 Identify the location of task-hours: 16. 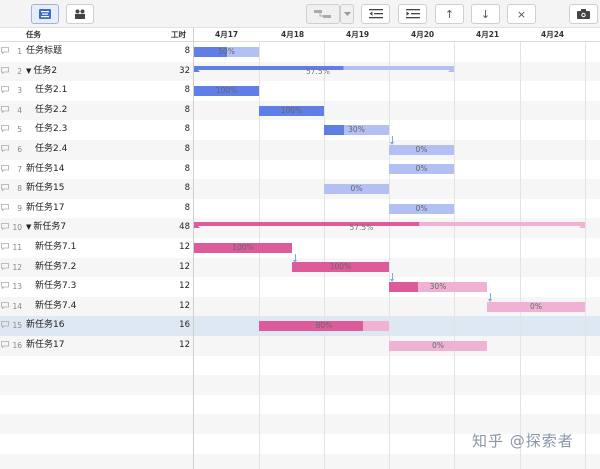
(175, 326).